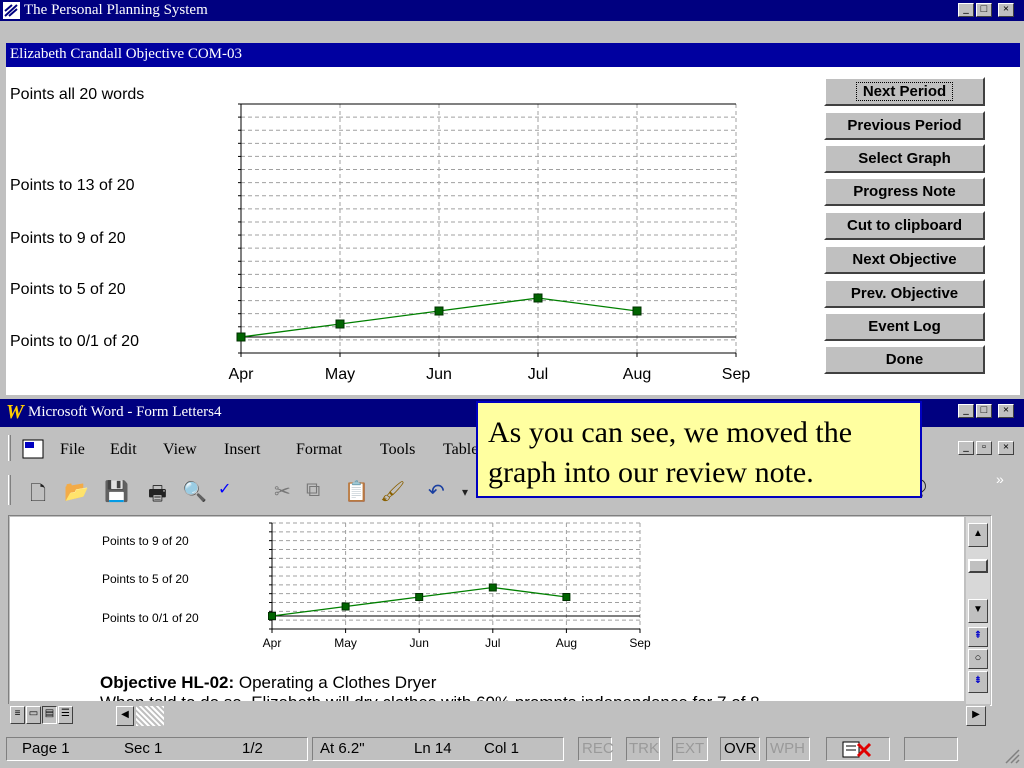  I want to click on status-ovr: OVR, so click(740, 748).